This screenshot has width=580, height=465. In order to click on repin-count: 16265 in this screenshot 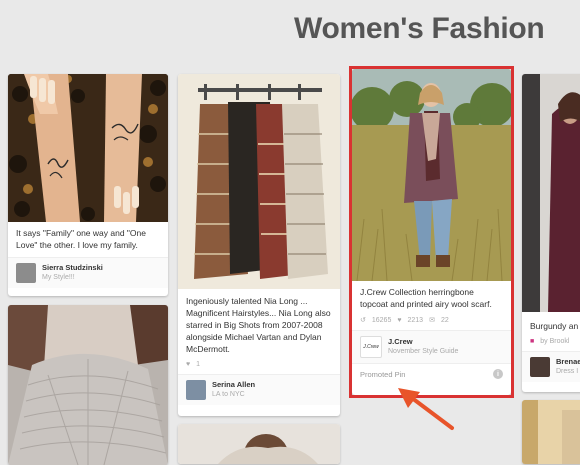, I will do `click(381, 320)`.